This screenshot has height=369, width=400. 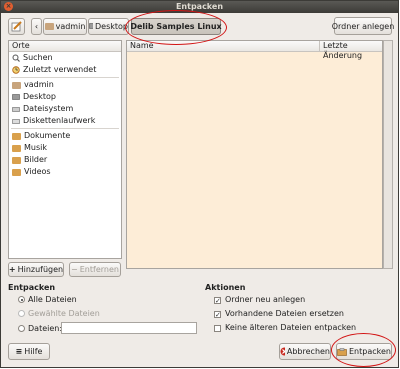 What do you see at coordinates (129, 328) in the screenshot?
I see `files-pattern-input` at bounding box center [129, 328].